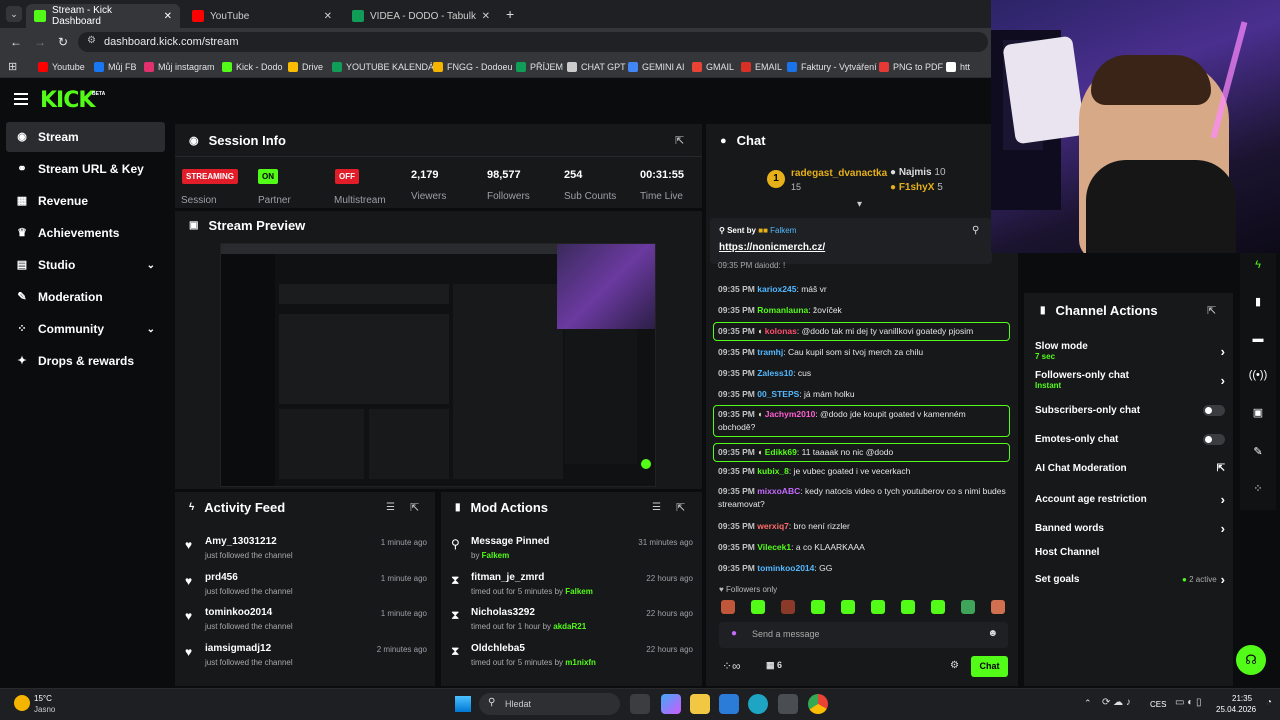 The height and width of the screenshot is (720, 1280). I want to click on bookmark-item: Faktury - Vytváření, so click(832, 67).